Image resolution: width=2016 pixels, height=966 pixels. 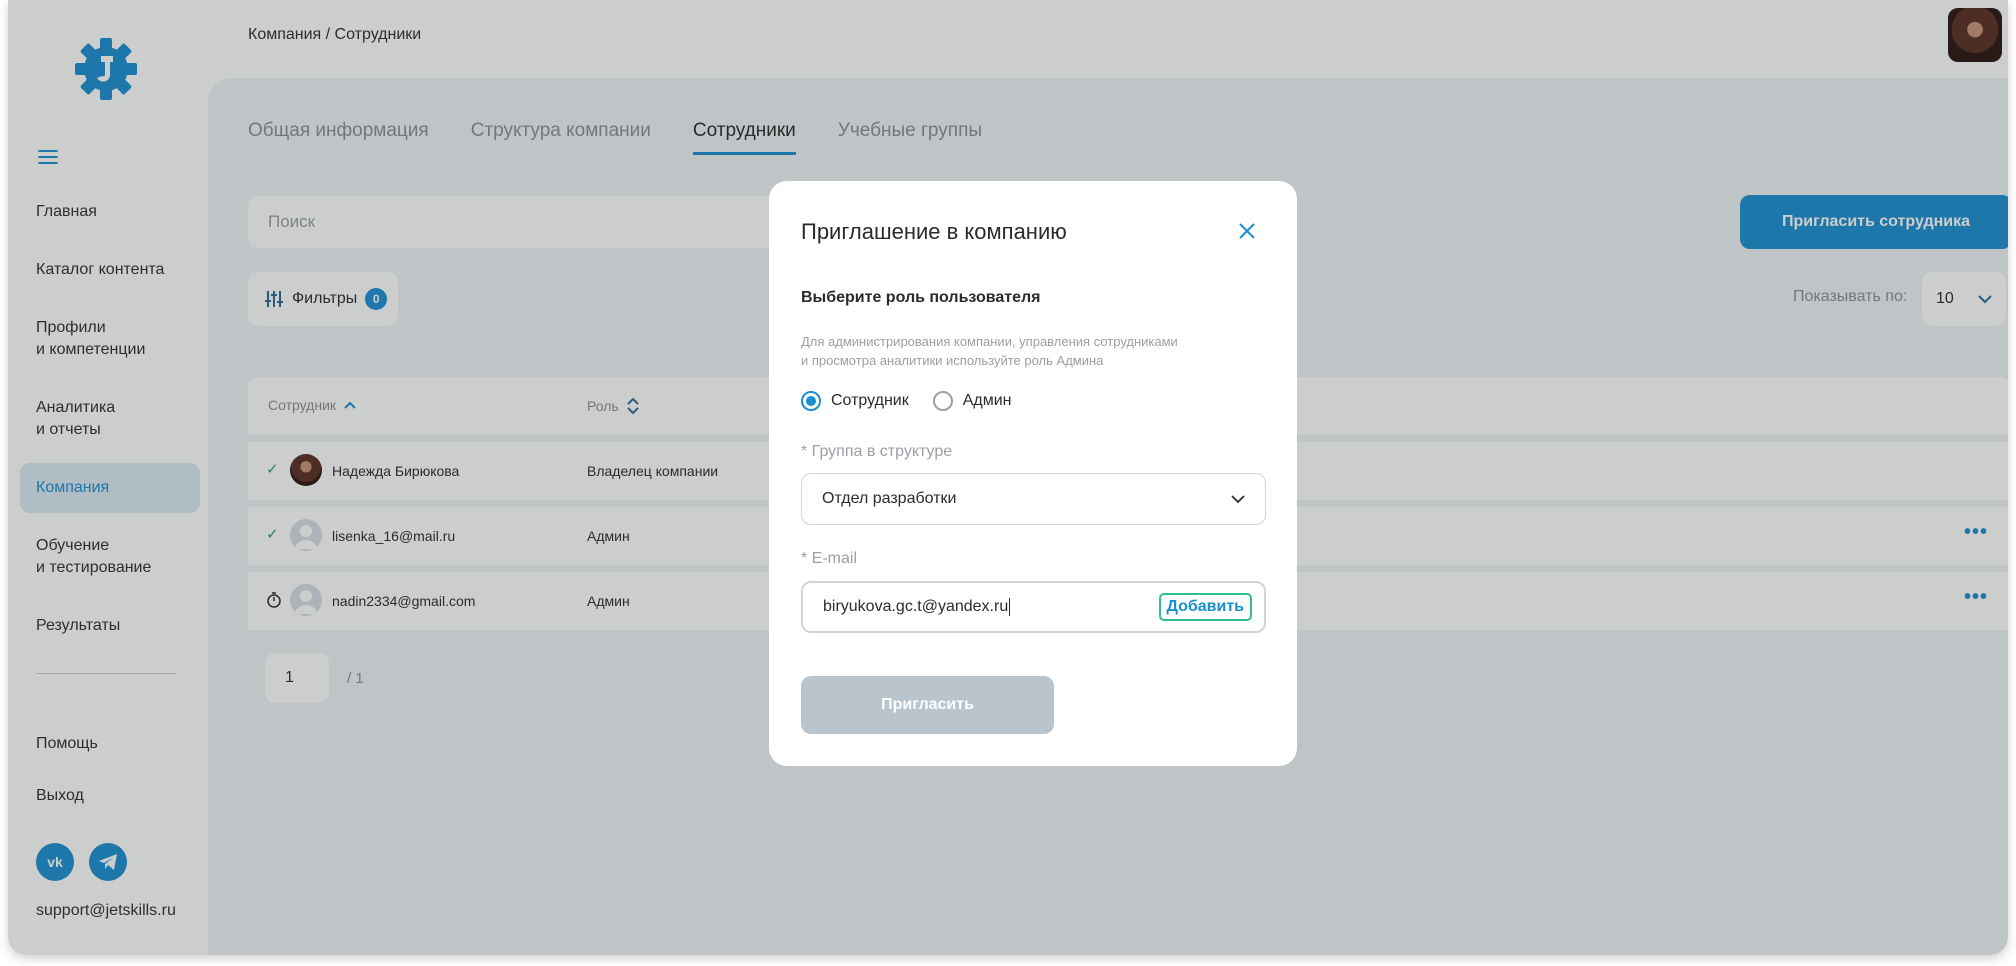 I want to click on email-value: biryukova.gc.t@yandex.ru, so click(x=916, y=607).